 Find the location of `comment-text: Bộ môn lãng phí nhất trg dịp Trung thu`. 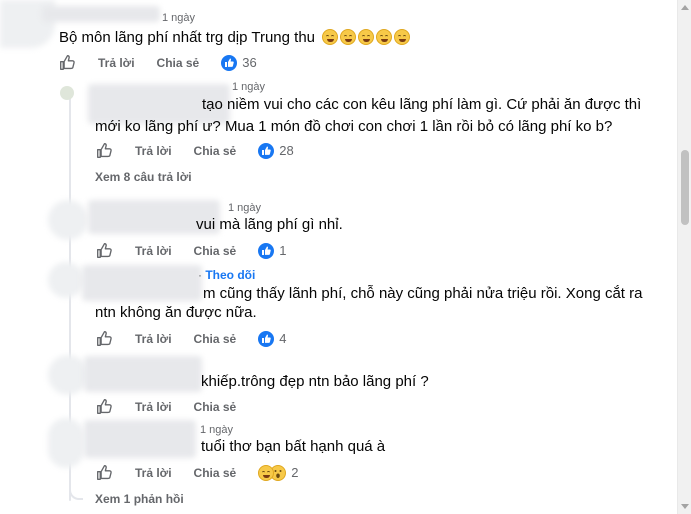

comment-text: Bộ môn lãng phí nhất trg dịp Trung thu is located at coordinates (235, 38).